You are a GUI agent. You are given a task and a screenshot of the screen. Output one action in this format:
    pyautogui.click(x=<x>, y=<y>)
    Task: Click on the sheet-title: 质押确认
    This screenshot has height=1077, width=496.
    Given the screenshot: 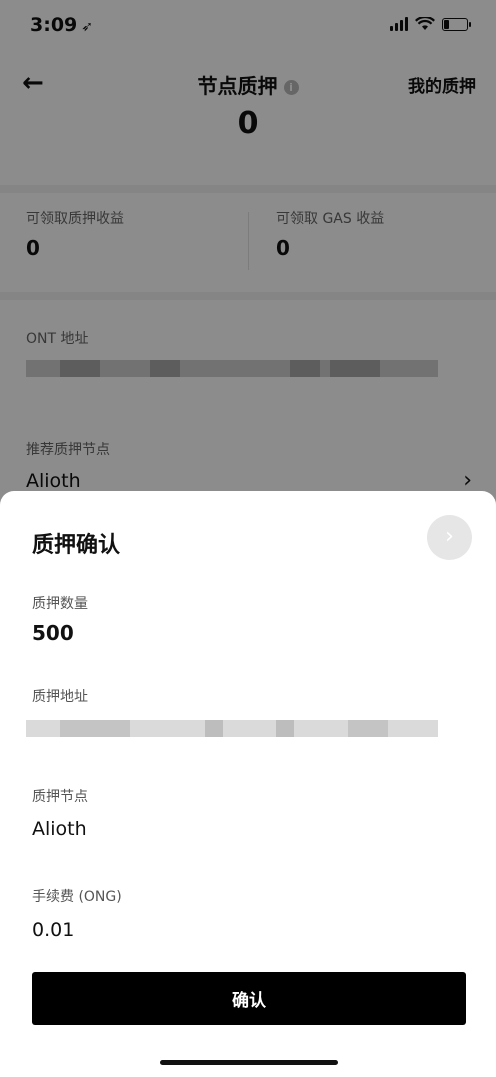 What is the action you would take?
    pyautogui.click(x=76, y=545)
    